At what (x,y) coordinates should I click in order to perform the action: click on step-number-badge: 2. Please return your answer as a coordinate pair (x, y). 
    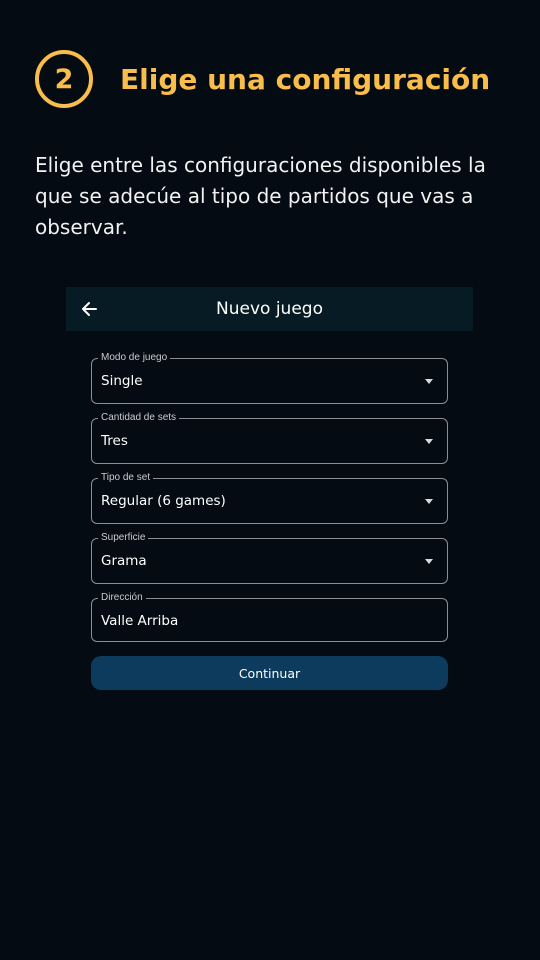
    Looking at the image, I should click on (64, 79).